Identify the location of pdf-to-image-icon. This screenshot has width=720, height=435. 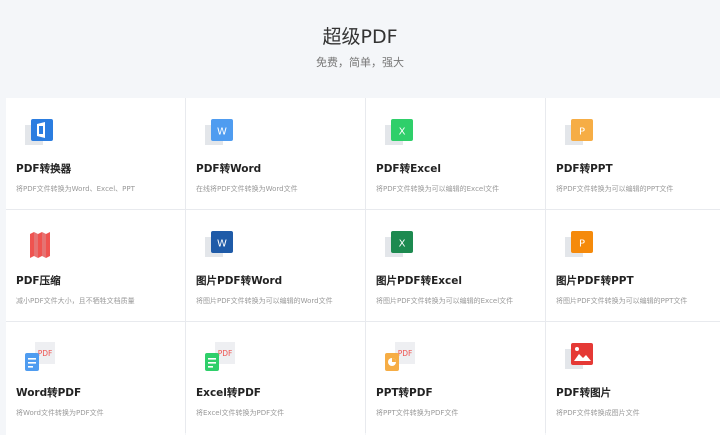
(579, 357).